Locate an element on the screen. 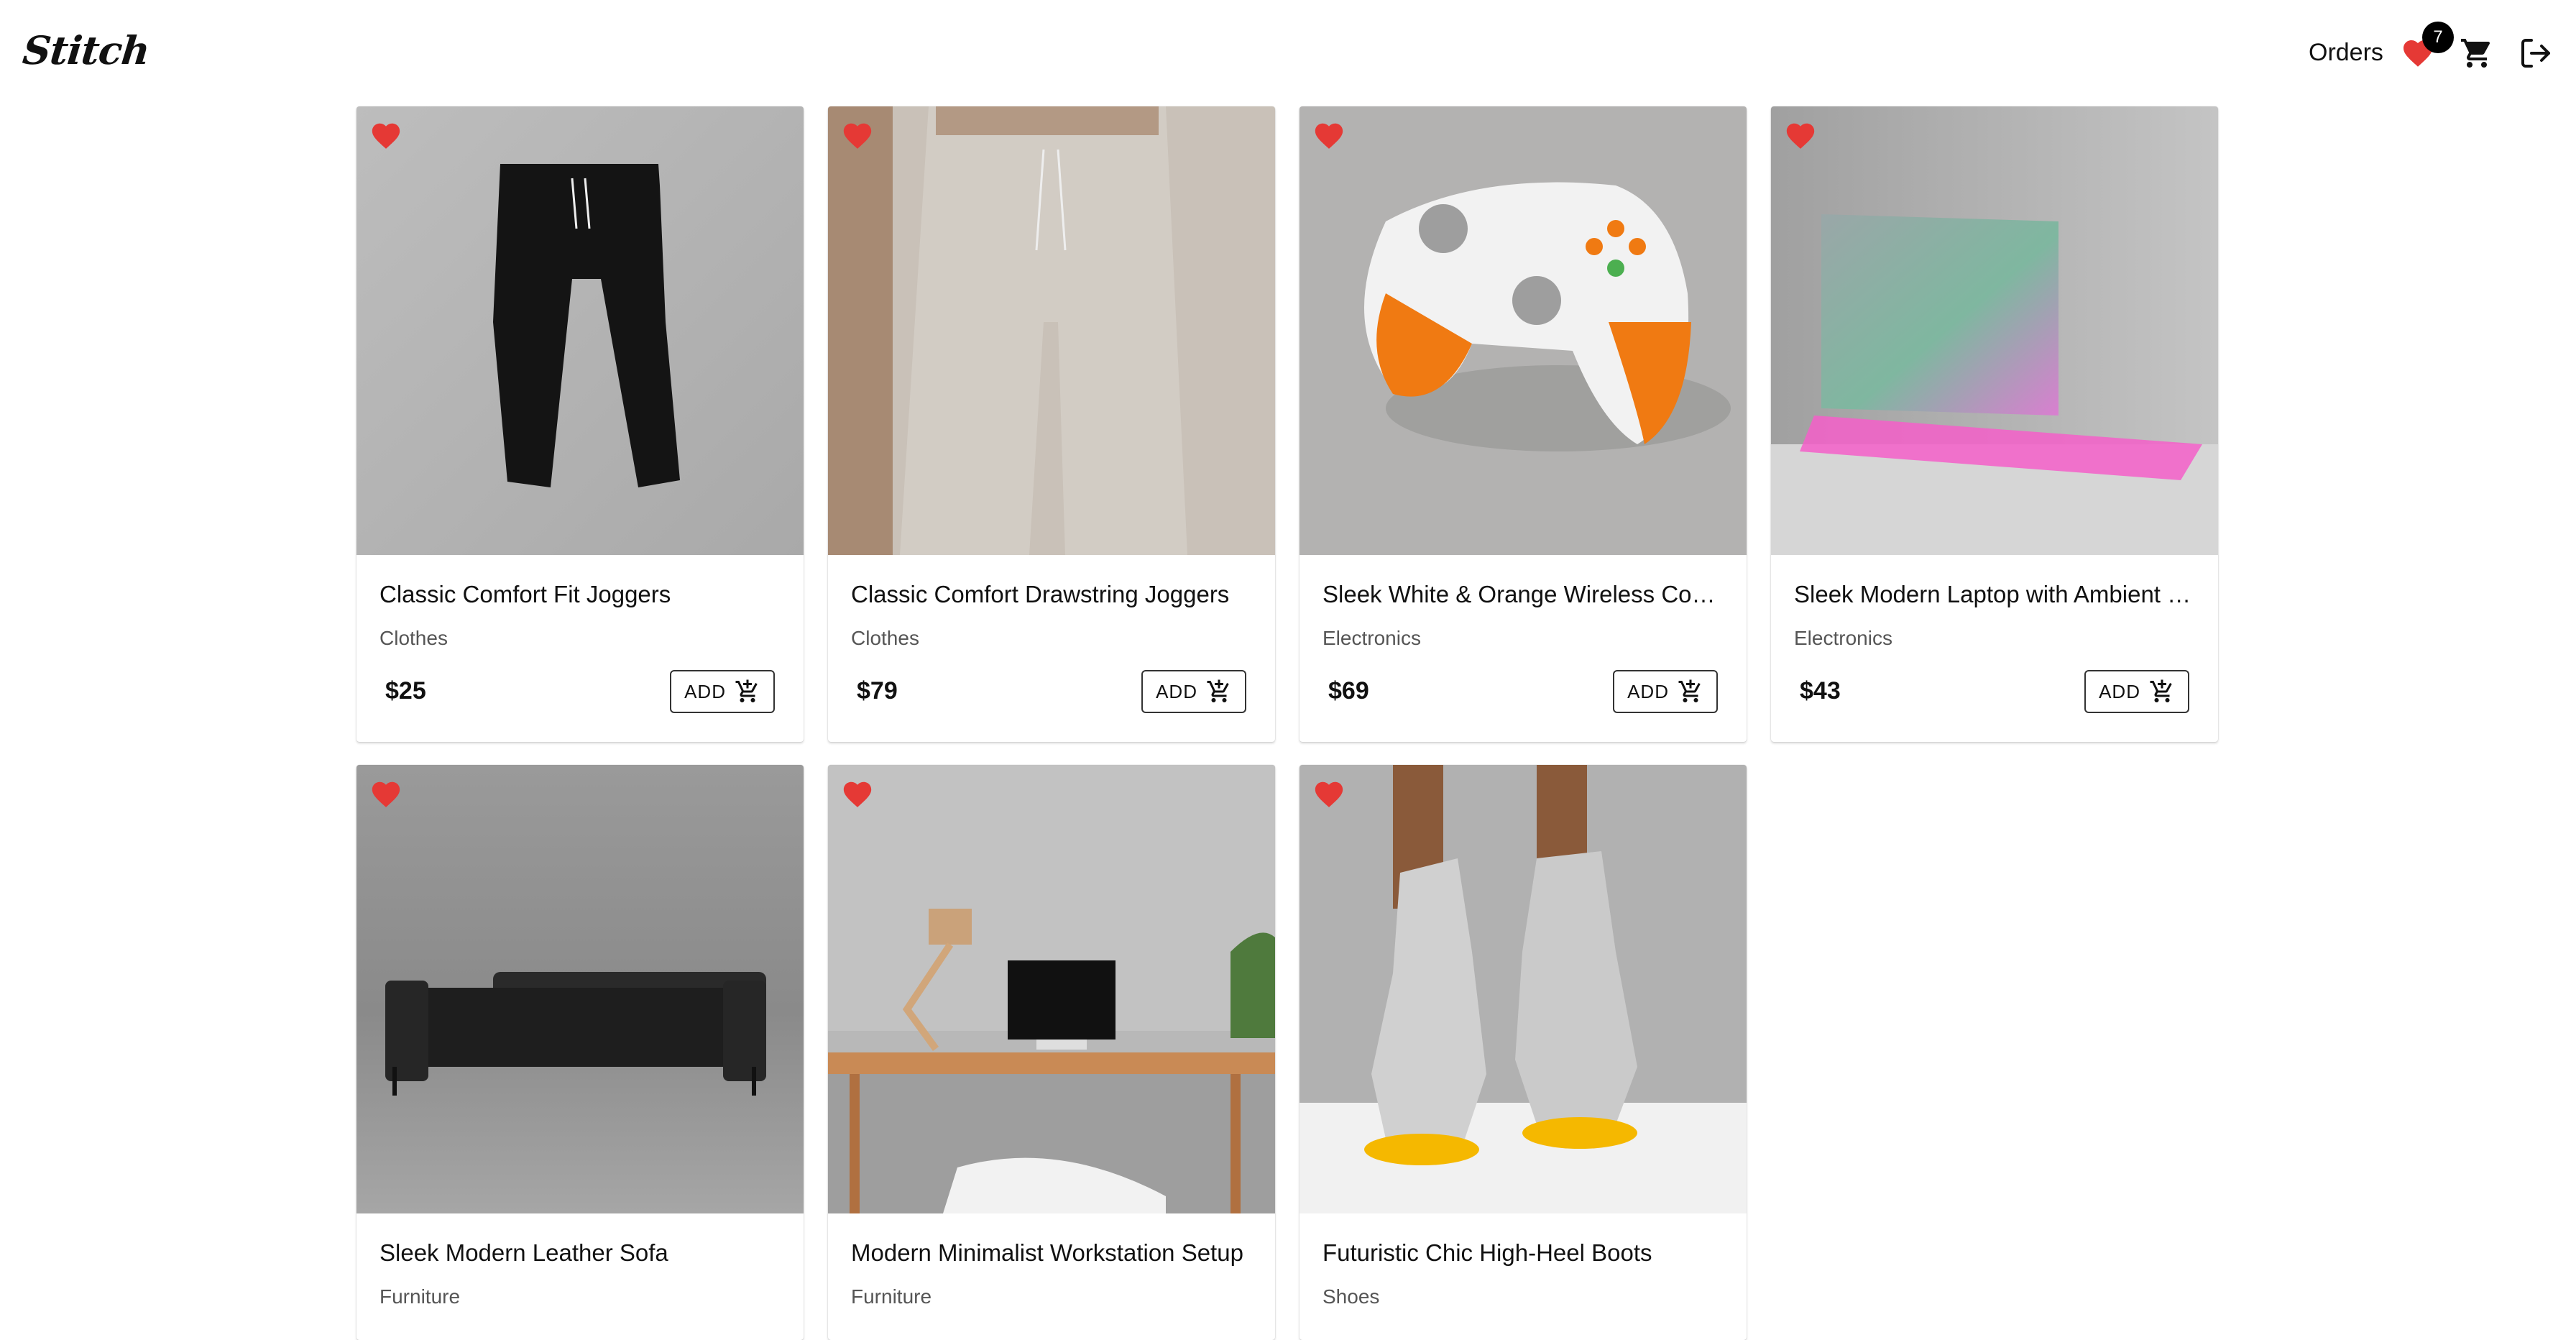 The image size is (2576, 1340). product-title: Sleek White & Orange Wireless Controller is located at coordinates (1523, 594).